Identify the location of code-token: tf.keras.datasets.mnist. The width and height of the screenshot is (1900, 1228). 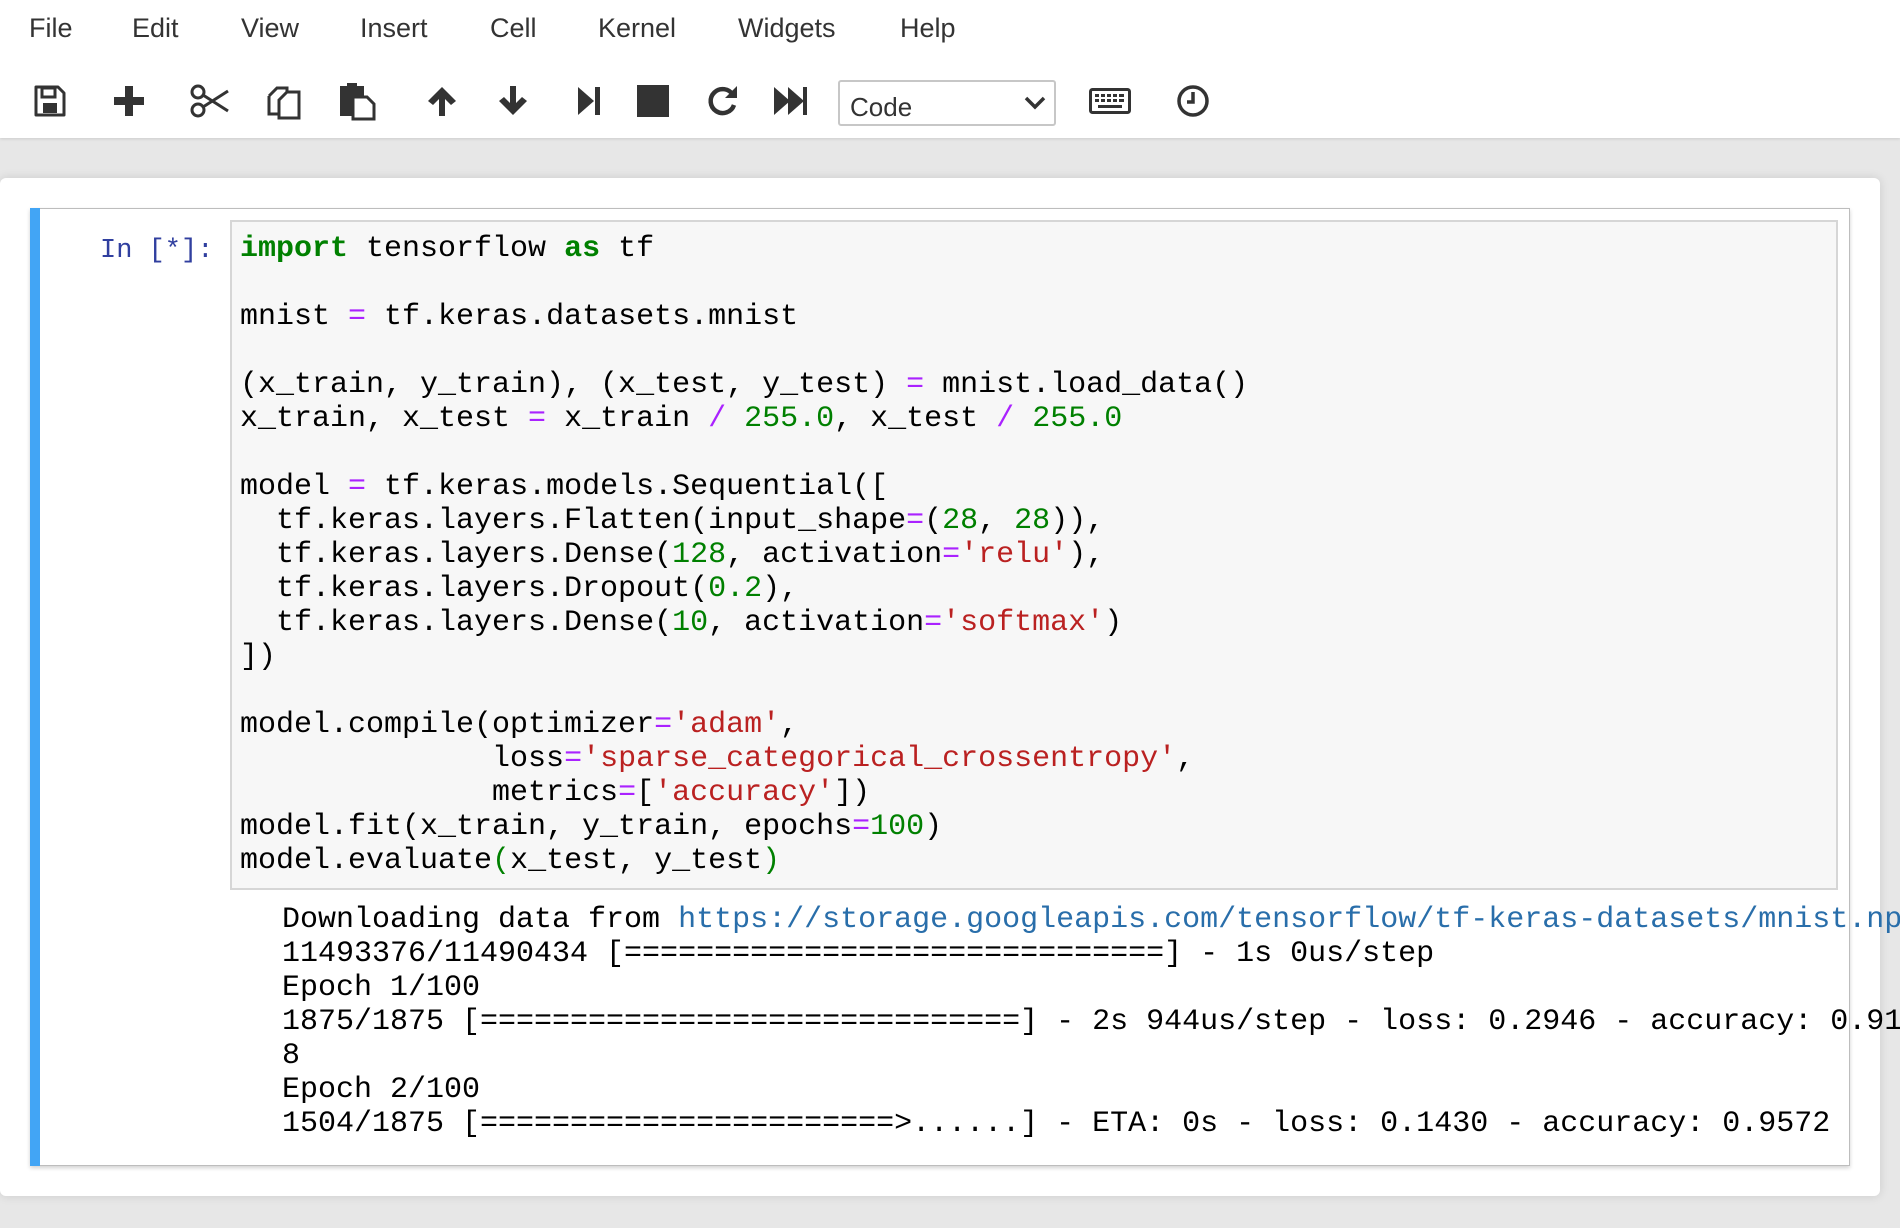
(582, 317).